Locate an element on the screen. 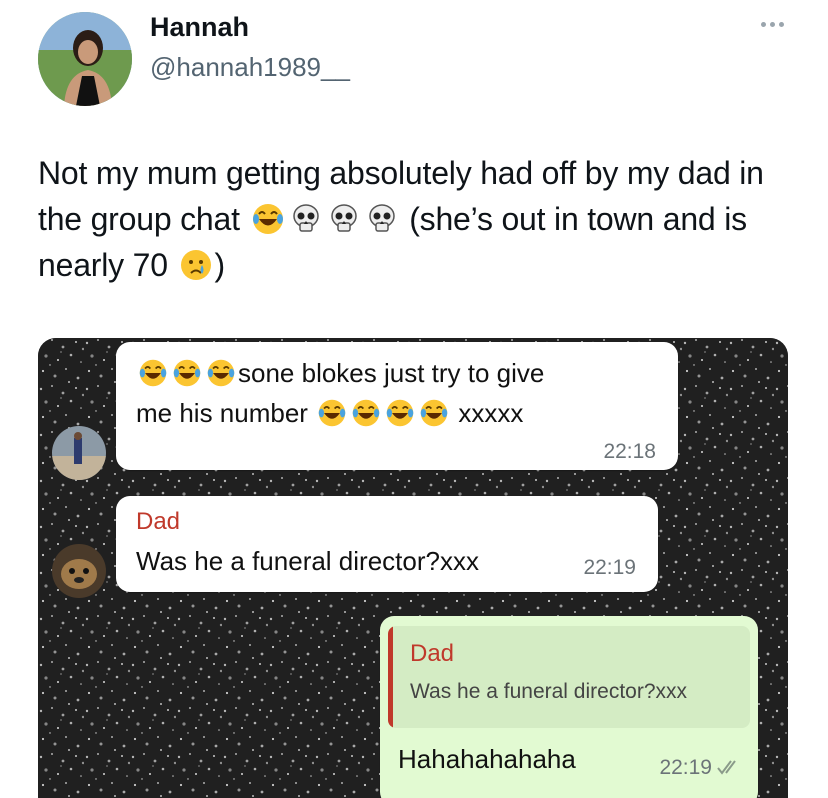 Image resolution: width=828 pixels, height=798 pixels. message-text: Hahahahahaha is located at coordinates (487, 759).